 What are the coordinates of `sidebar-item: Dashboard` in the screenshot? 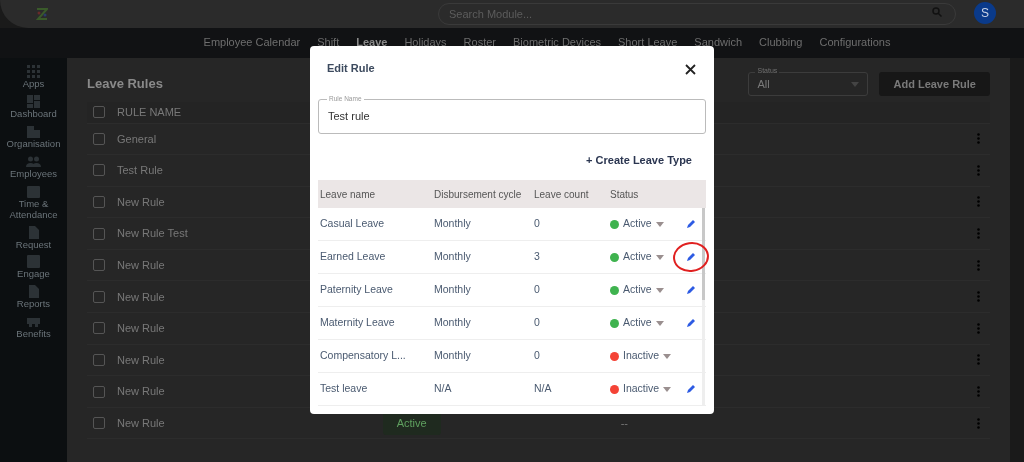 It's located at (33, 114).